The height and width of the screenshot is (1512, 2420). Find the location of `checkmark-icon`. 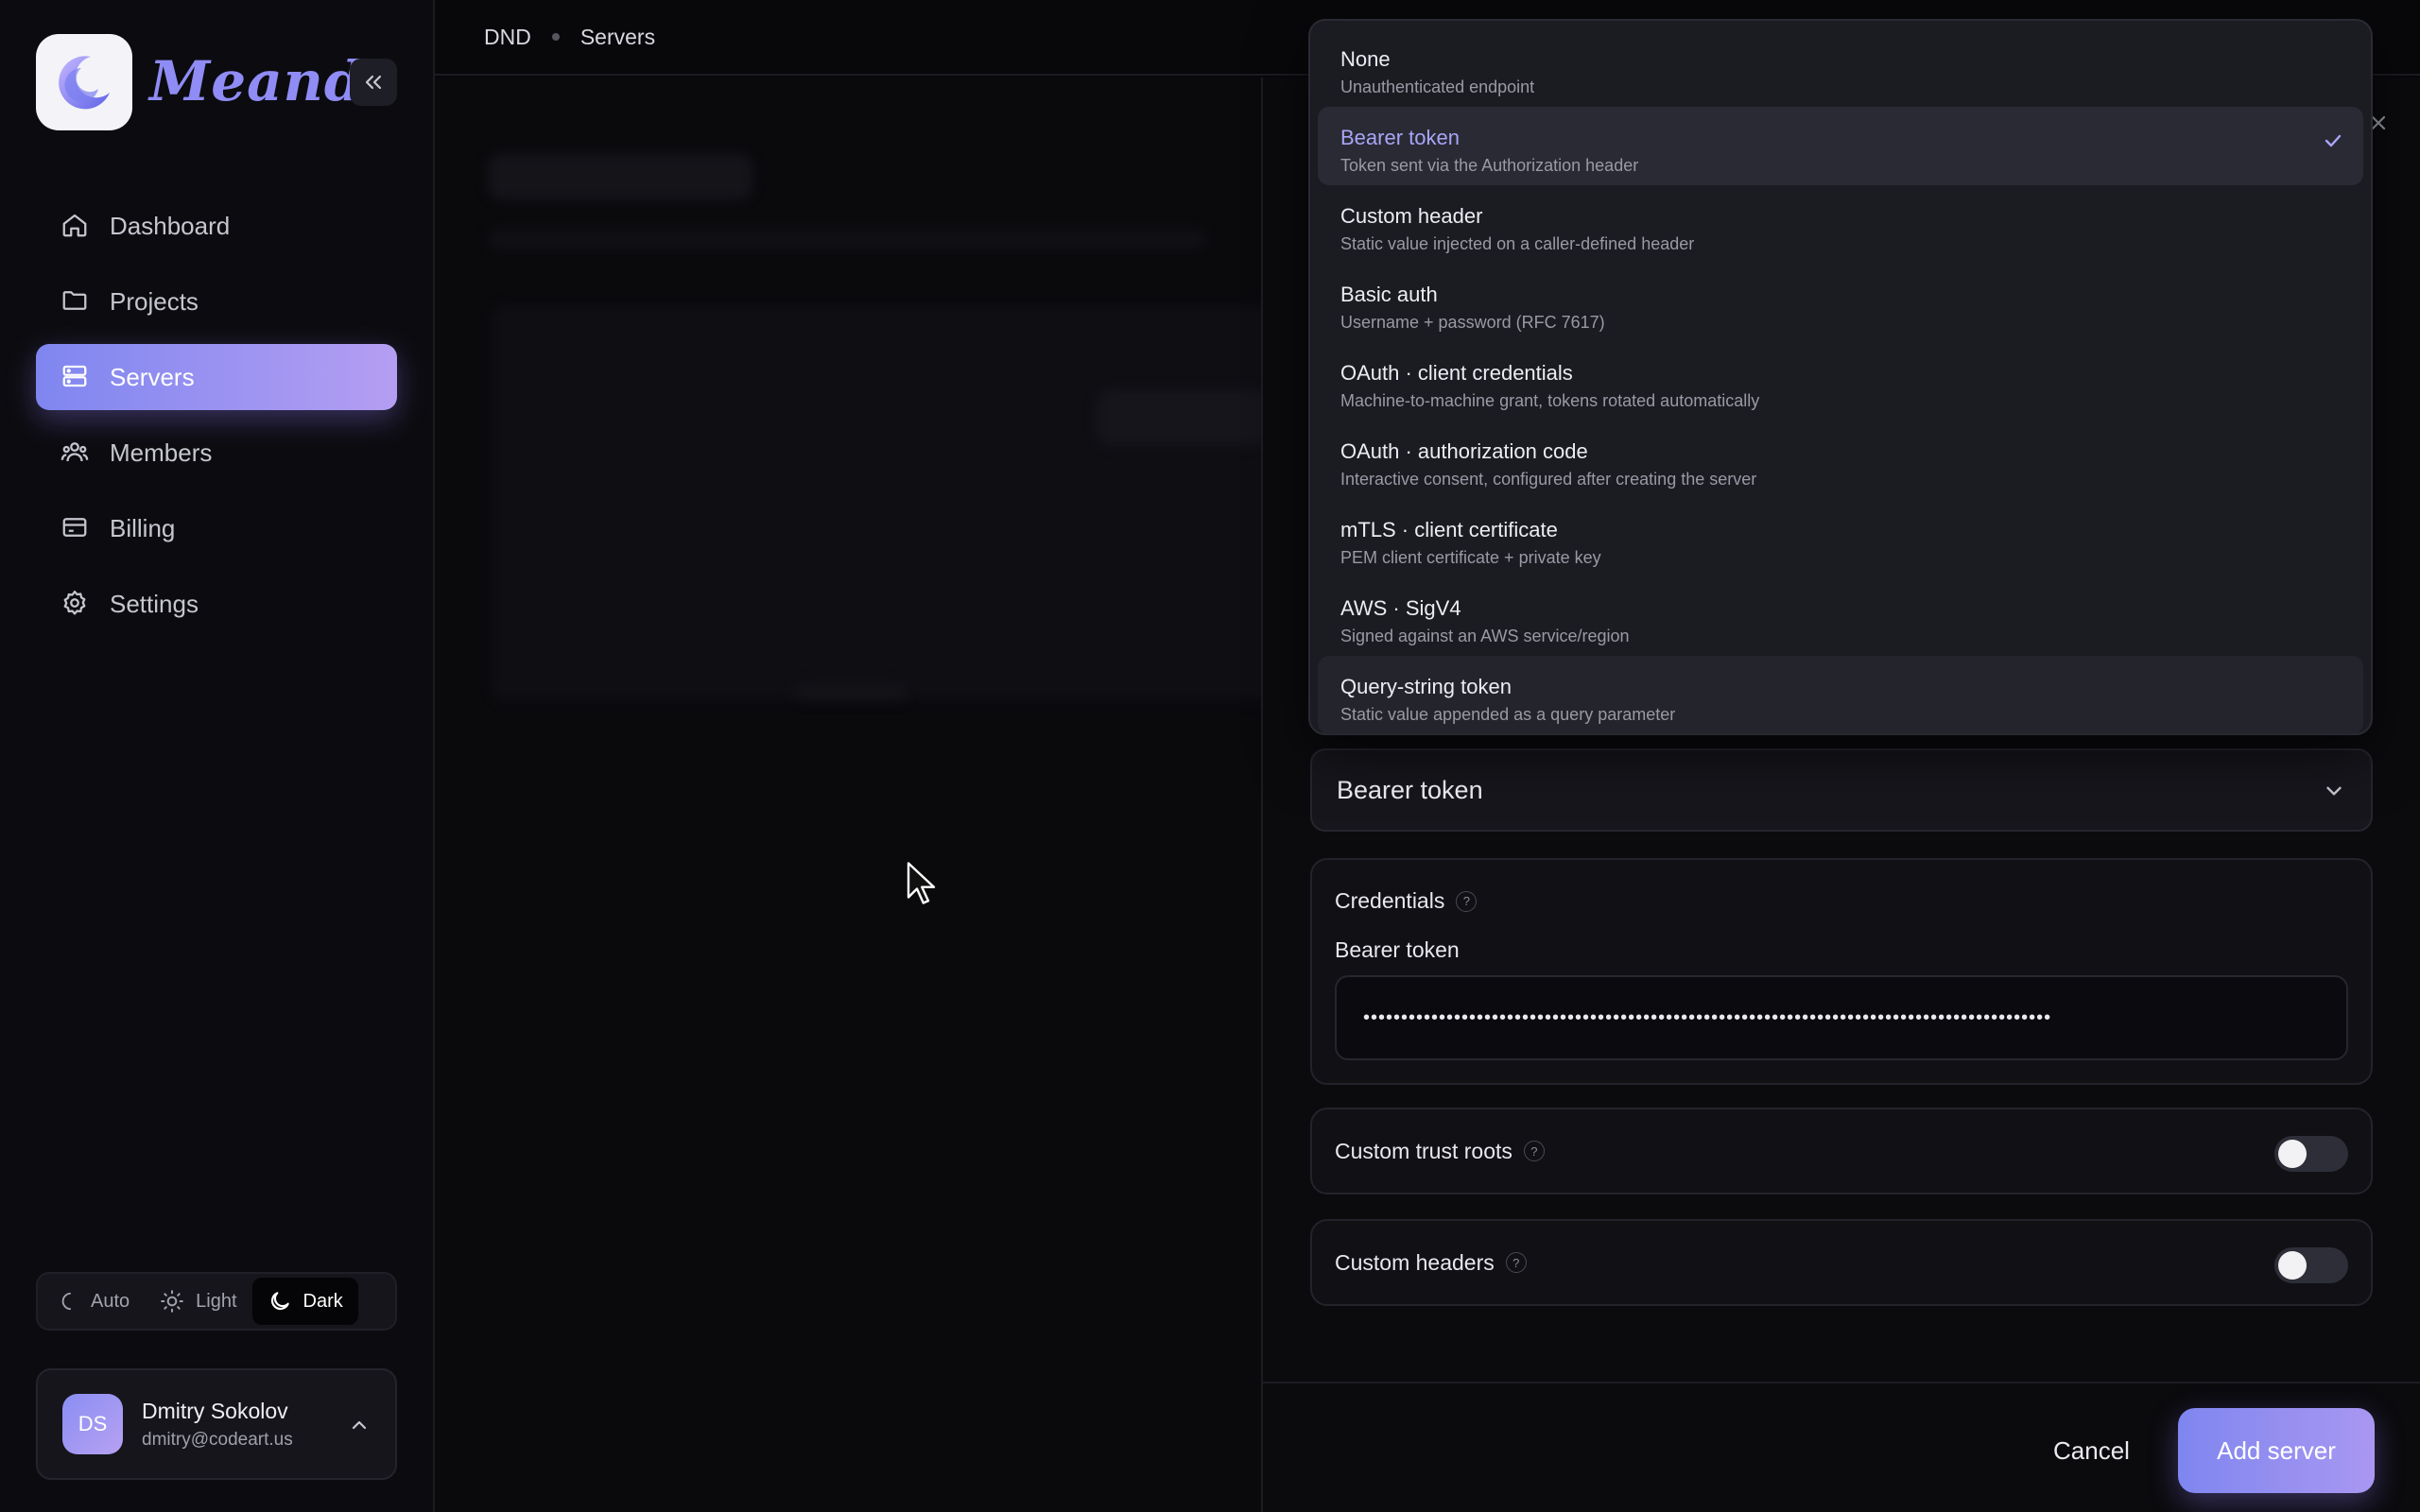

checkmark-icon is located at coordinates (2333, 140).